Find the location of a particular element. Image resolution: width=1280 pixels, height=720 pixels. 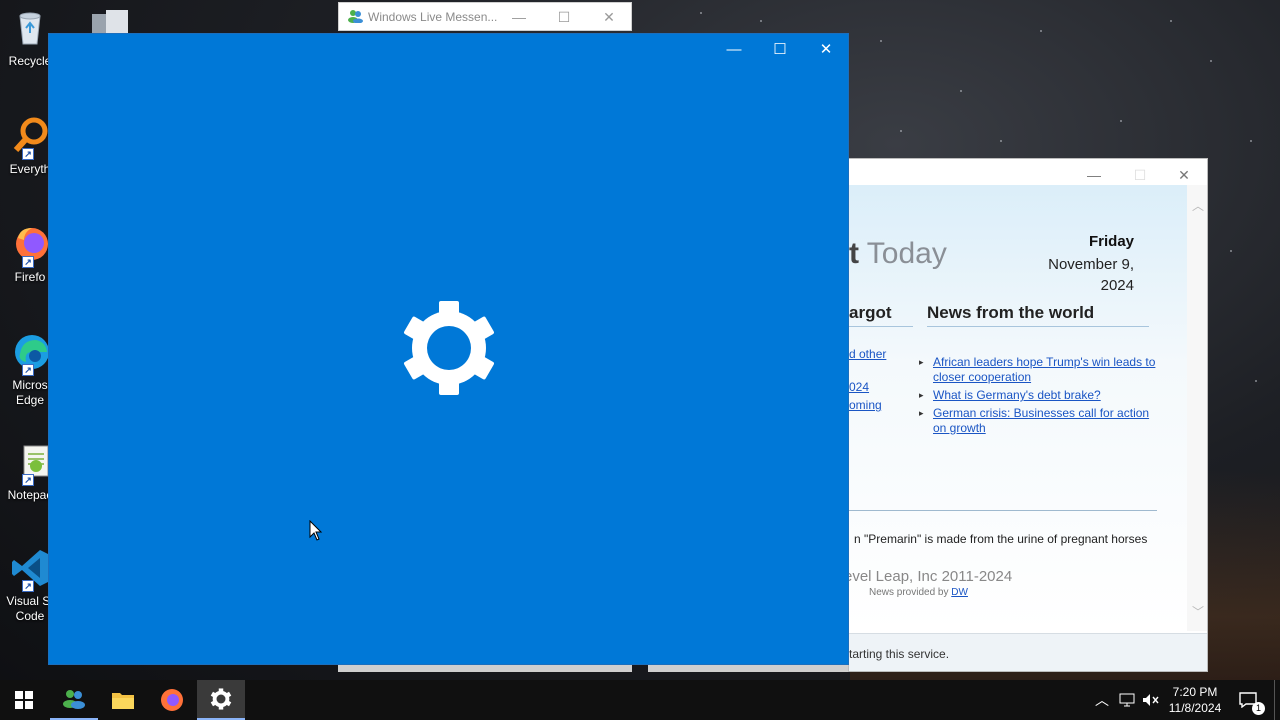

scroll-down-icon: ﹀ is located at coordinates (1198, 611).